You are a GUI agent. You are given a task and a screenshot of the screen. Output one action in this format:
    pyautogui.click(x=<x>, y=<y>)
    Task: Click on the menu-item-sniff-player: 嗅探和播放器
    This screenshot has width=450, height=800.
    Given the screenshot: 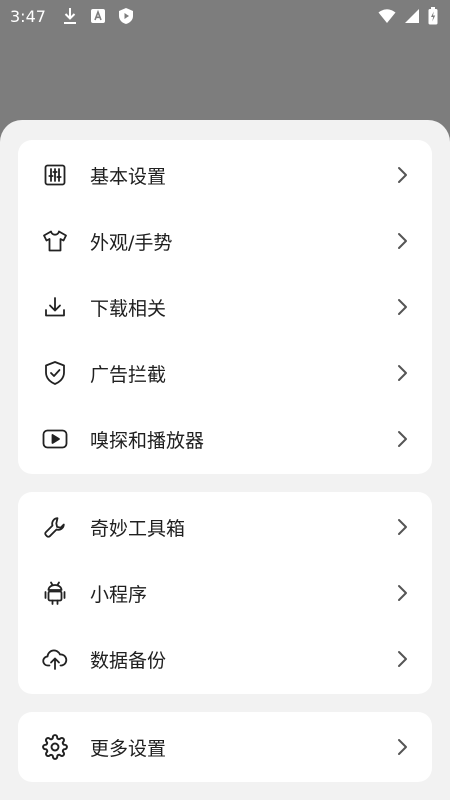 What is the action you would take?
    pyautogui.click(x=225, y=439)
    